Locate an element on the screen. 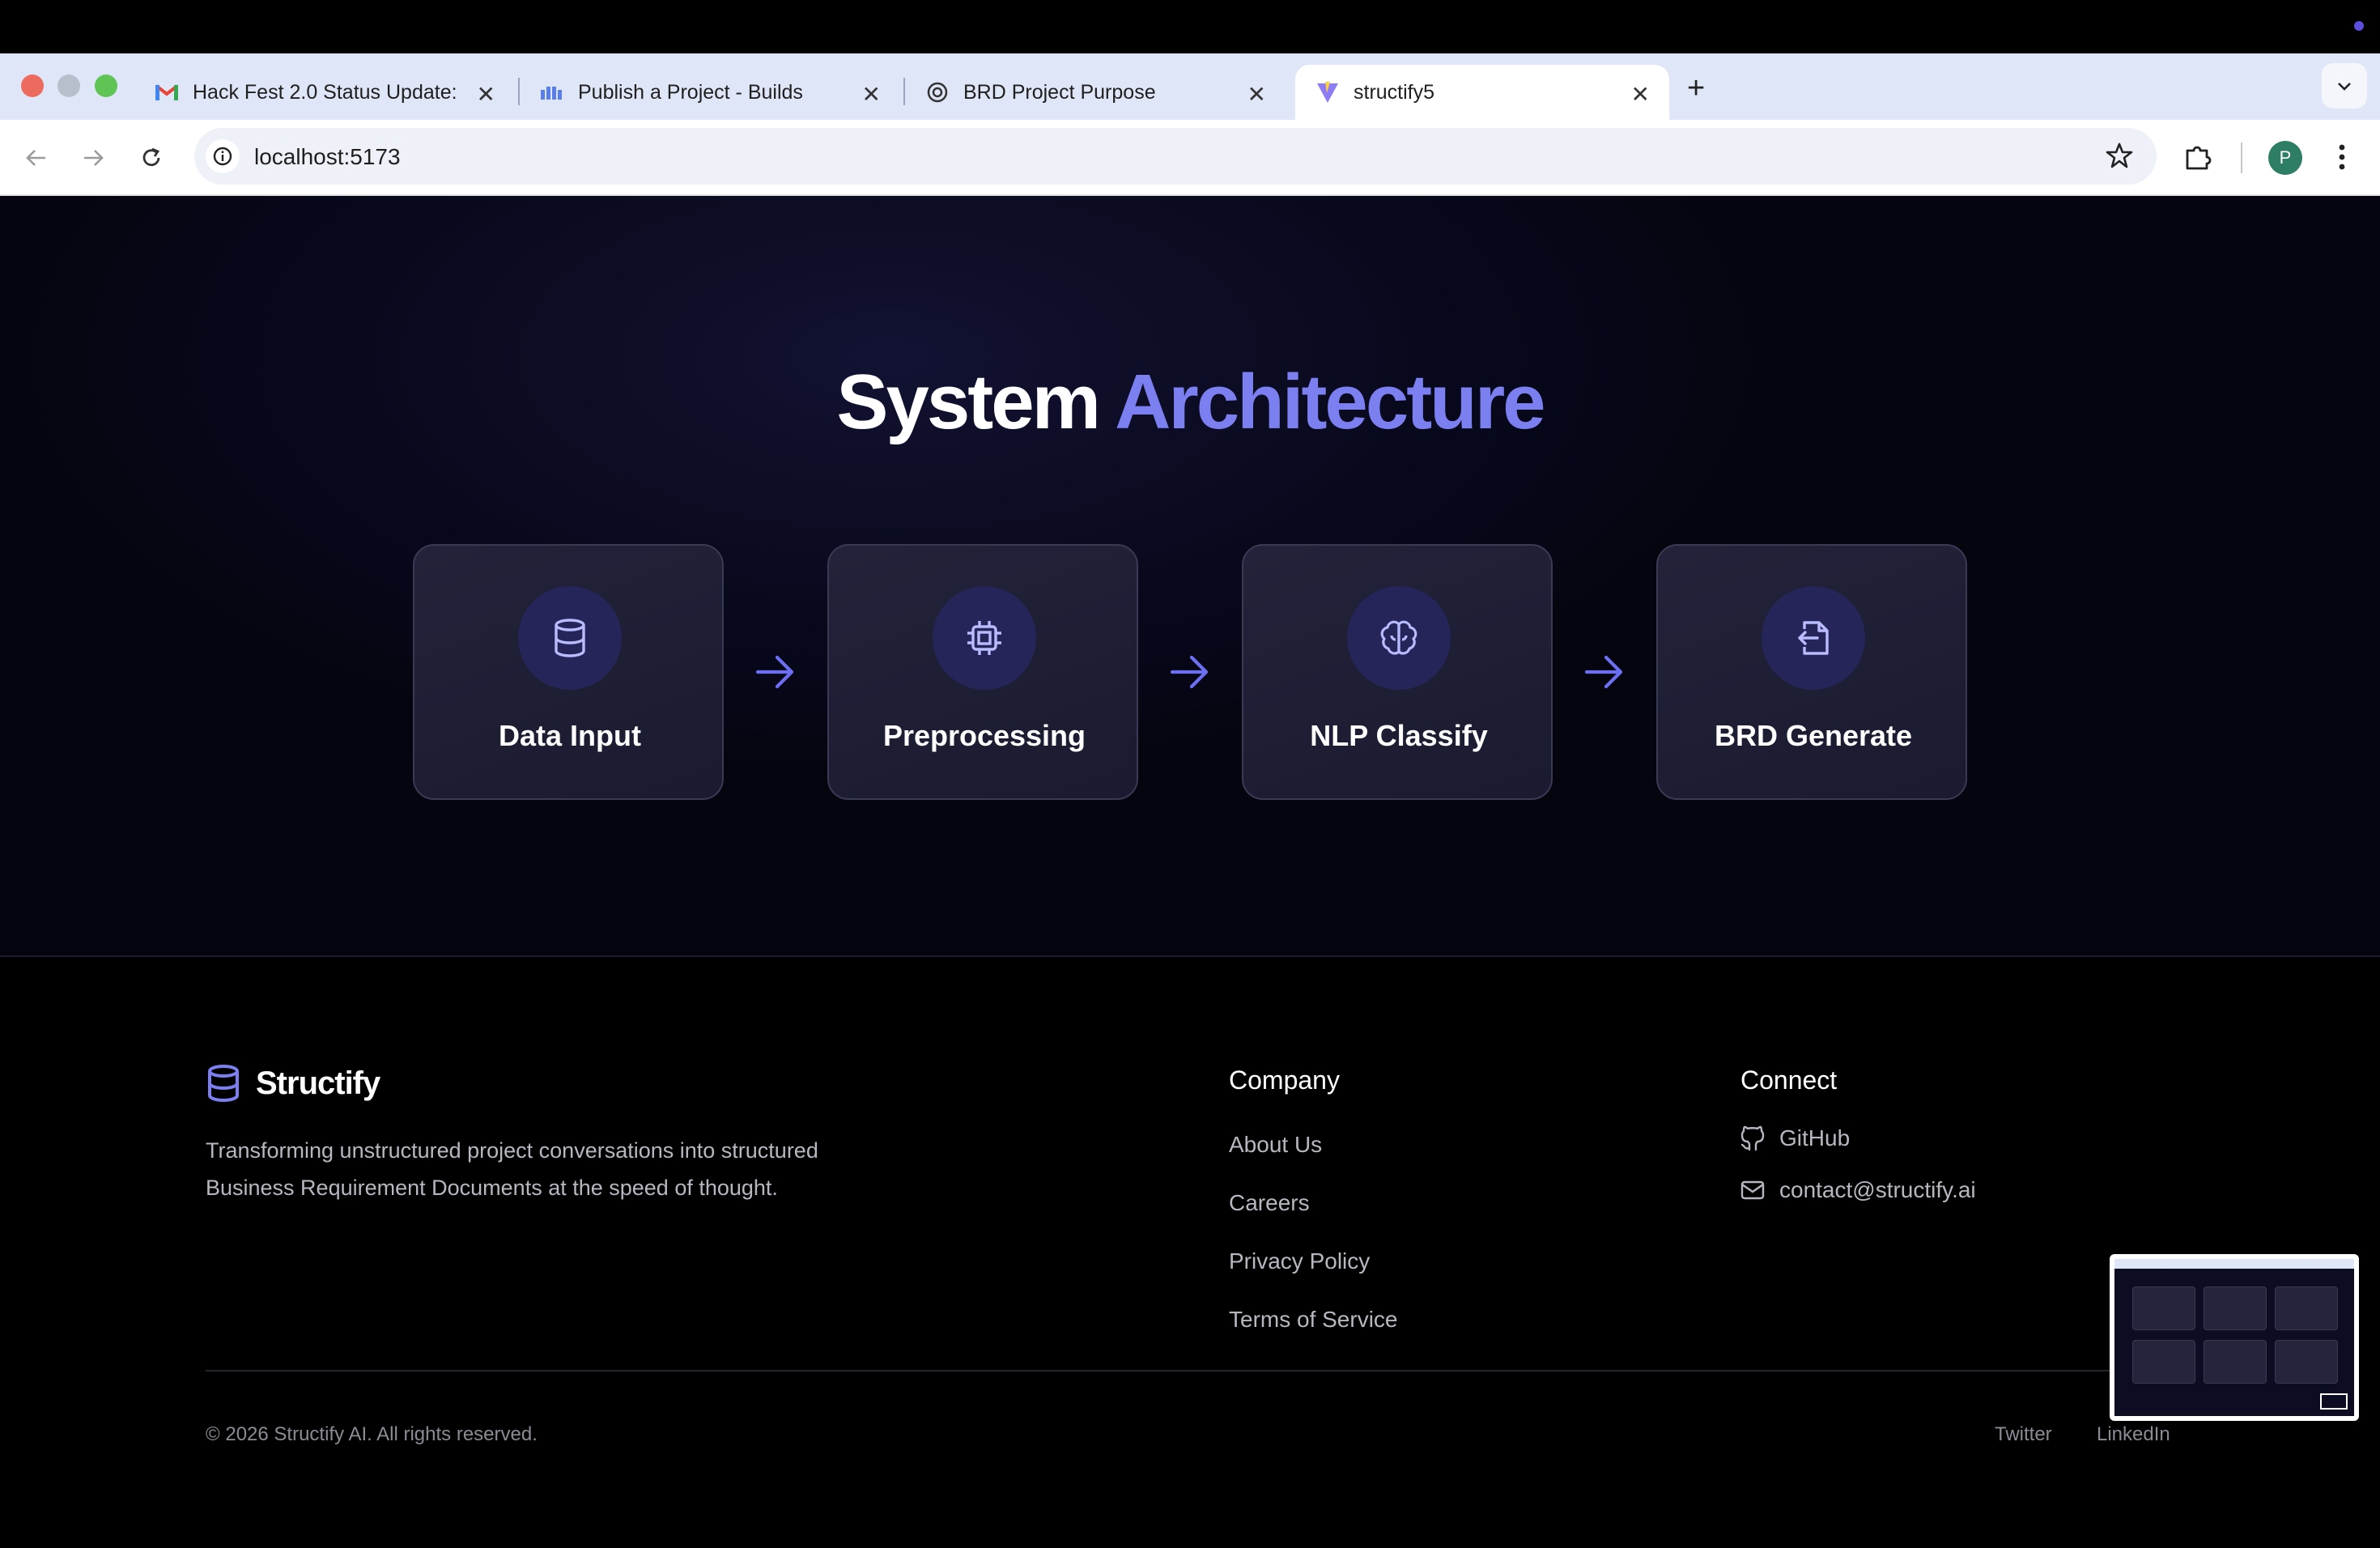 The image size is (2380, 1548). tab-search-button is located at coordinates (2345, 85).